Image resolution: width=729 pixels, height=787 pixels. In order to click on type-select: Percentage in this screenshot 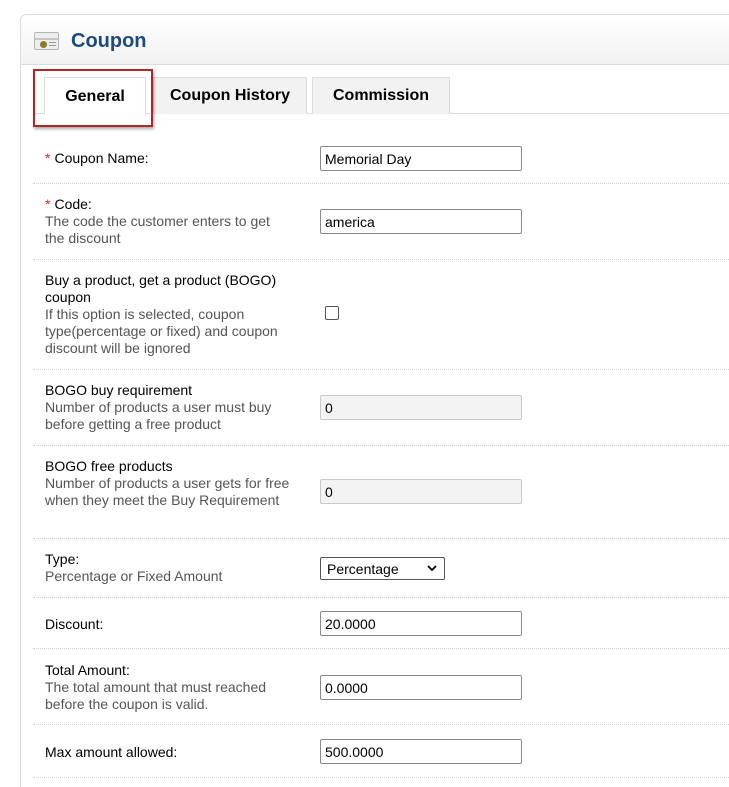, I will do `click(382, 568)`.